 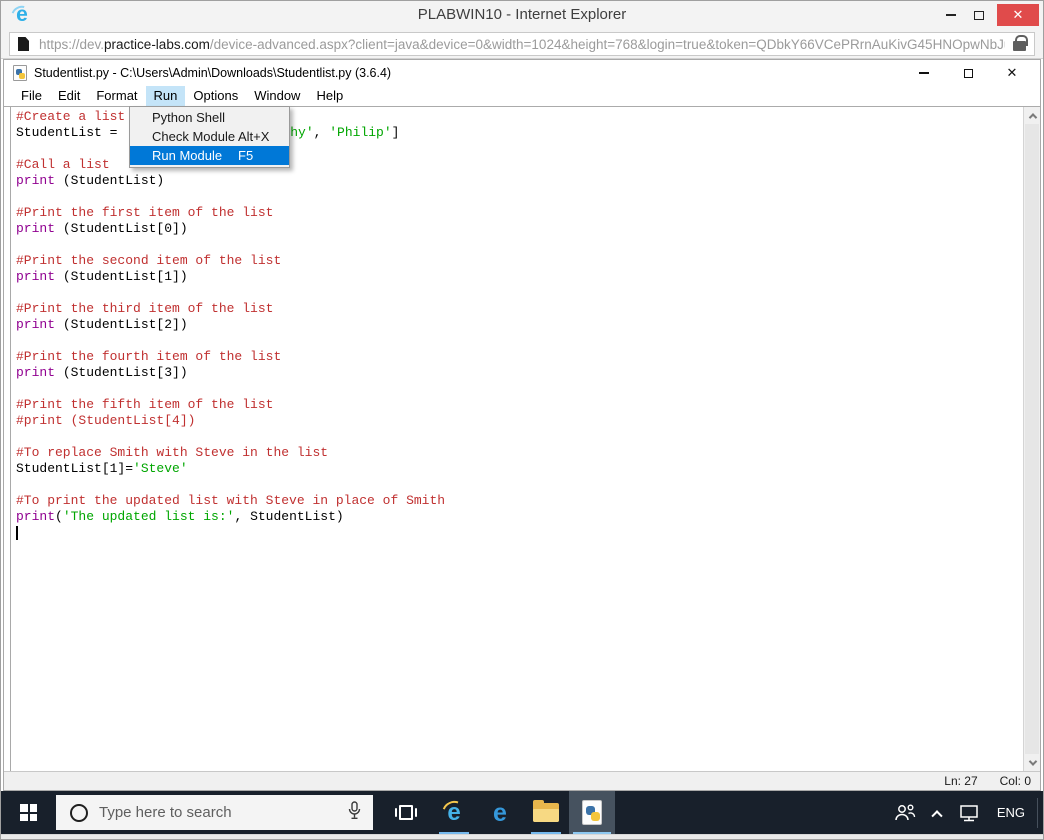 I want to click on scrollbar-thumb, so click(x=1032, y=439).